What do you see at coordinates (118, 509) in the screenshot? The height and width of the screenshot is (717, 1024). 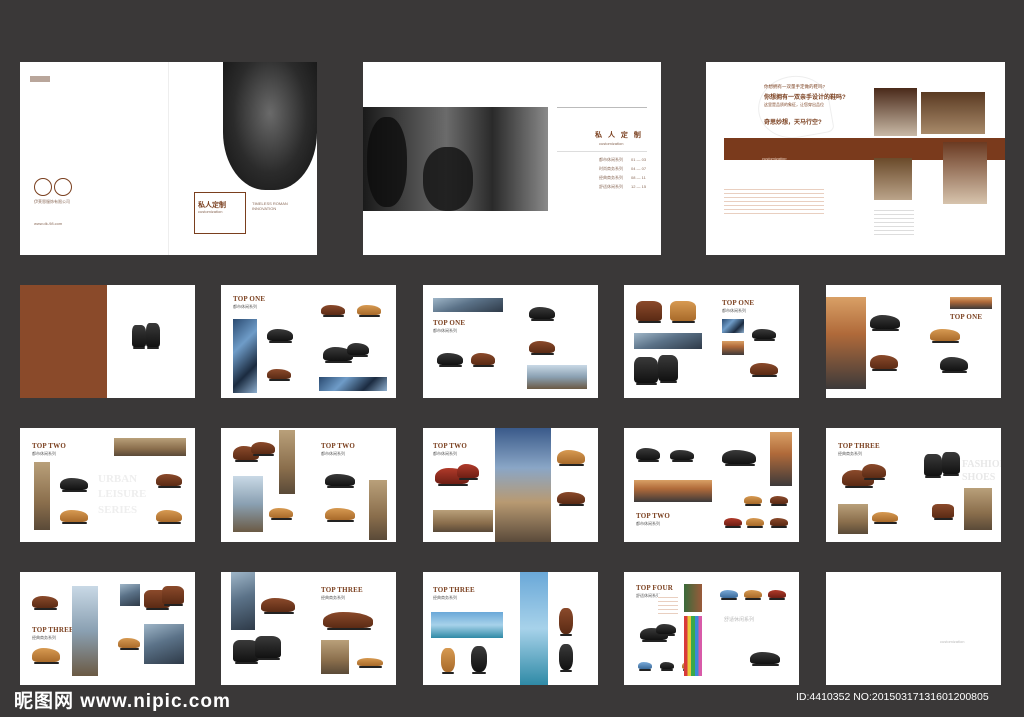 I see `urban-series-line: SERIES` at bounding box center [118, 509].